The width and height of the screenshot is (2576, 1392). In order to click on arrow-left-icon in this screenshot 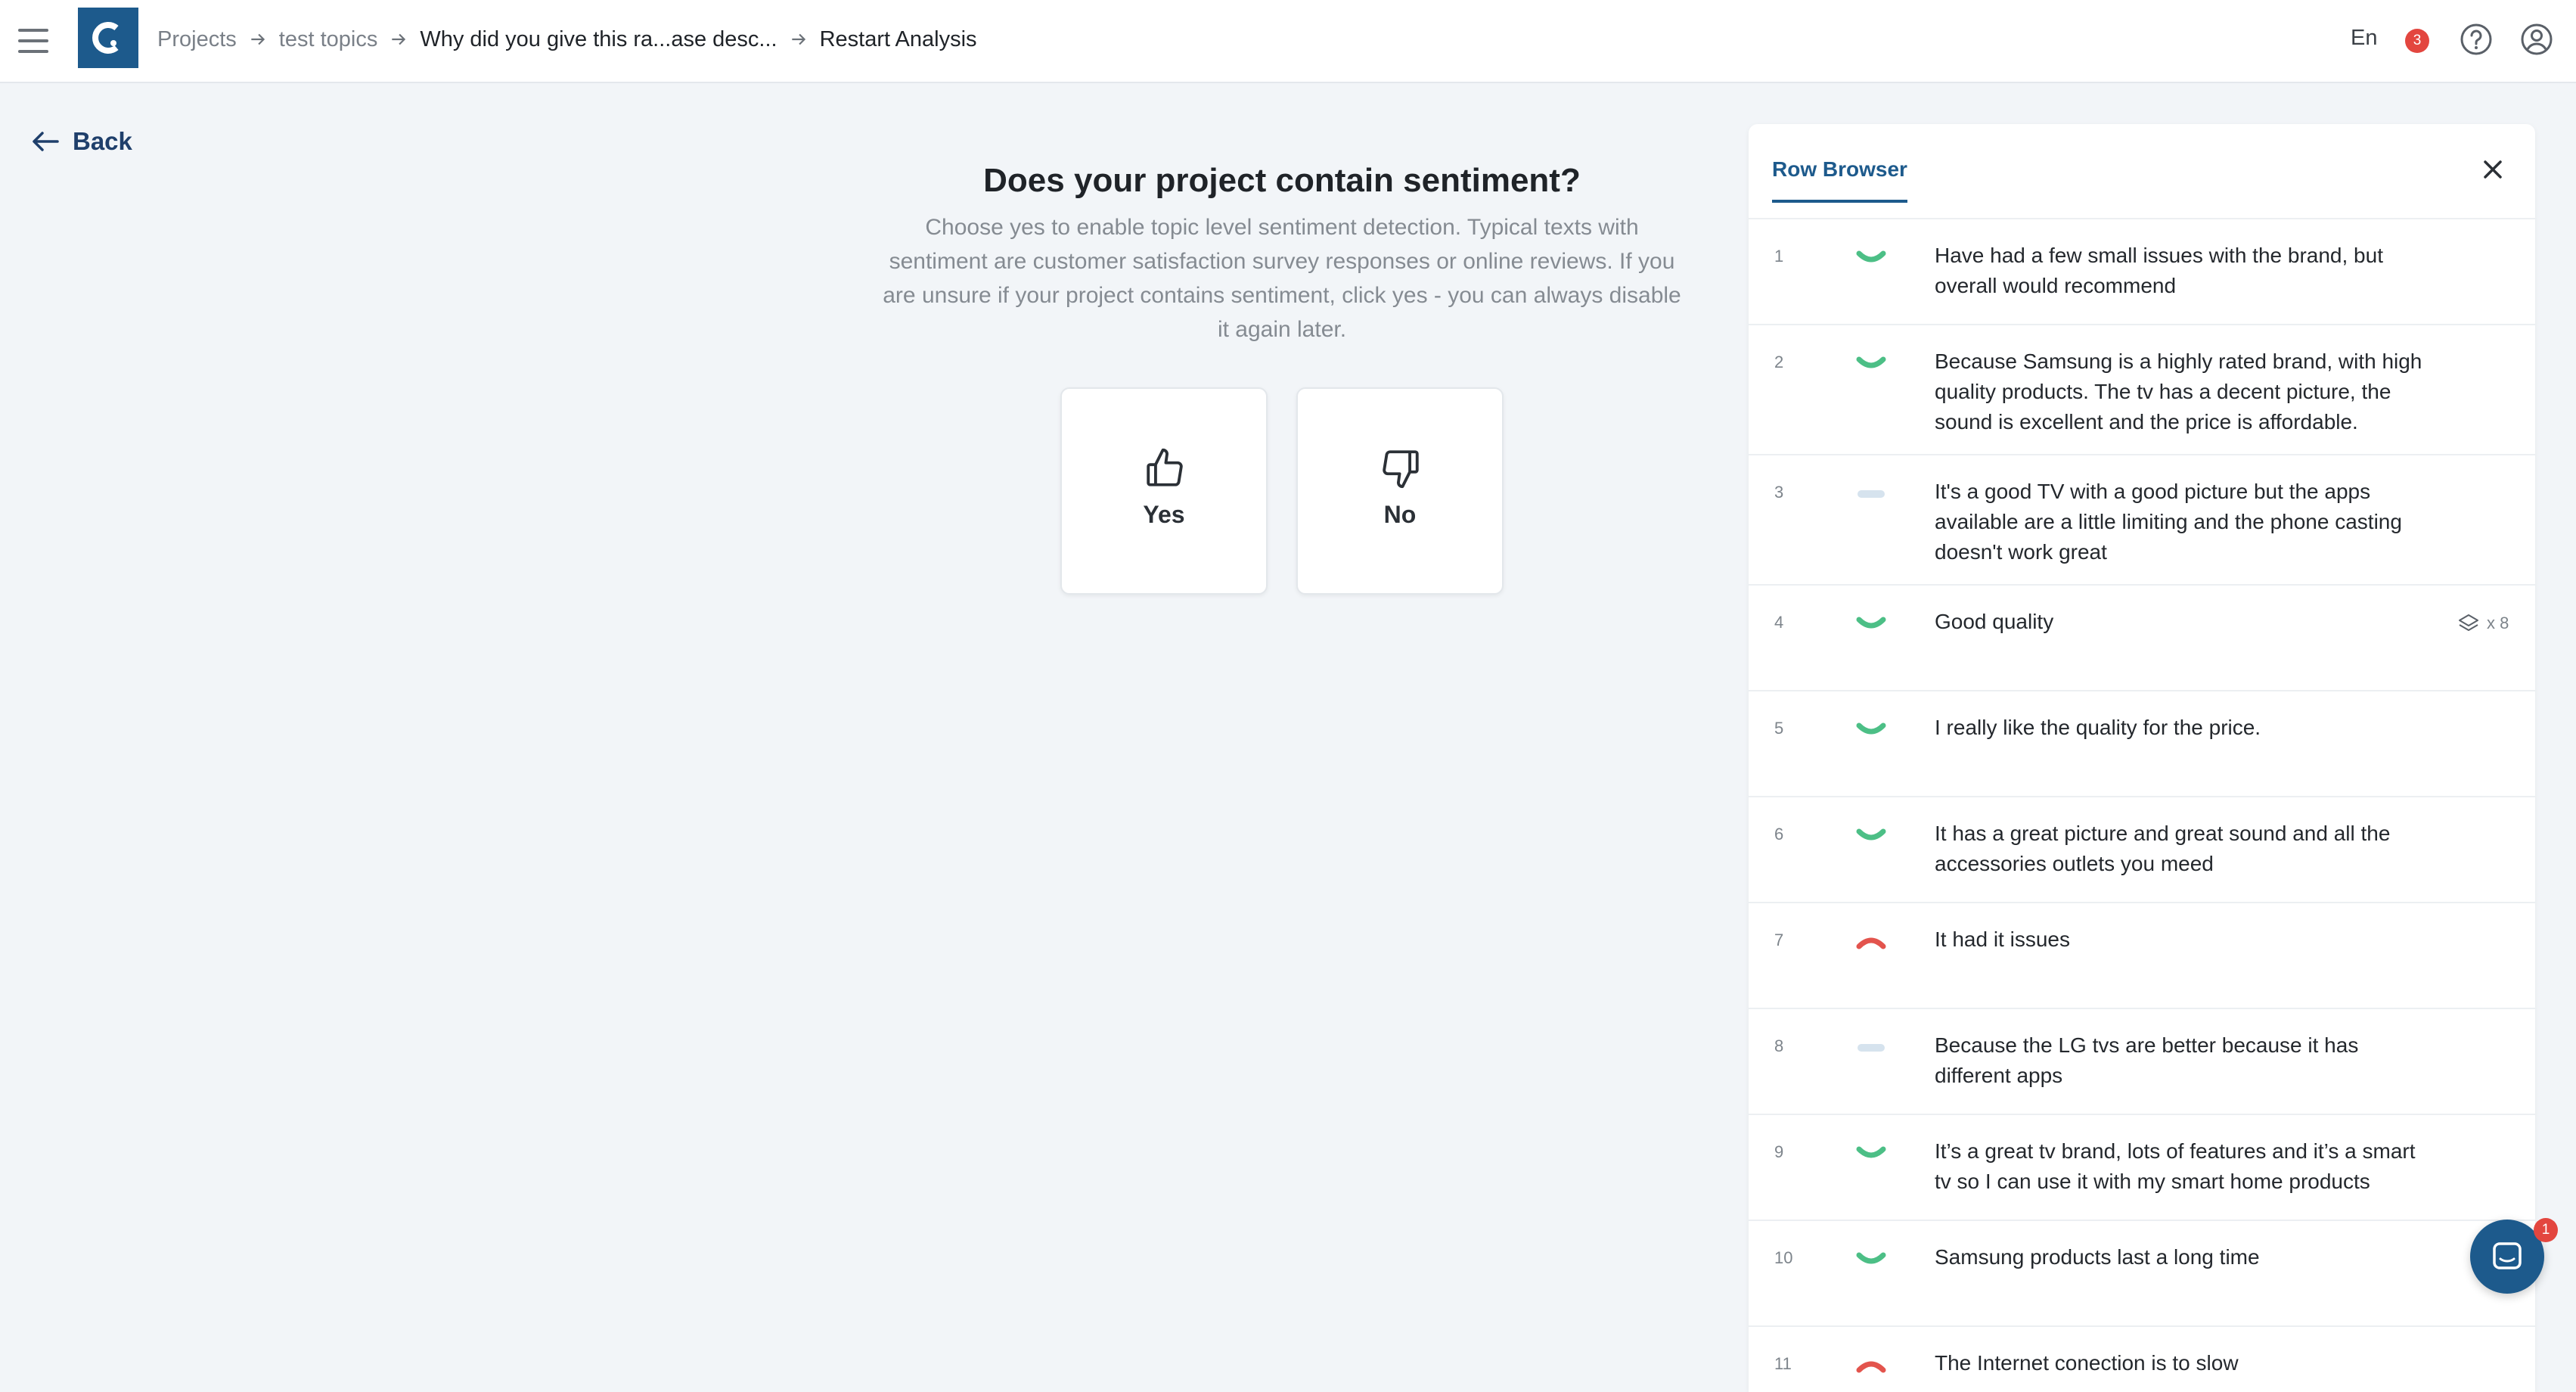, I will do `click(46, 141)`.